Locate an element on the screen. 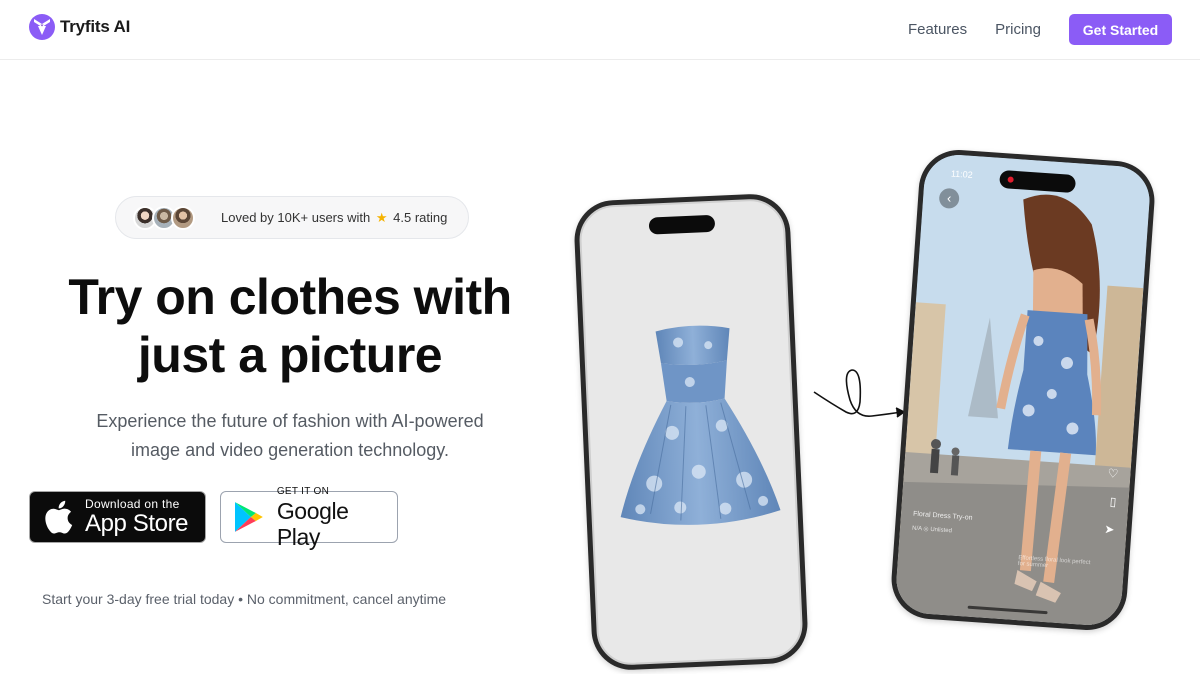 This screenshot has width=1200, height=674. google-play-icon is located at coordinates (248, 517).